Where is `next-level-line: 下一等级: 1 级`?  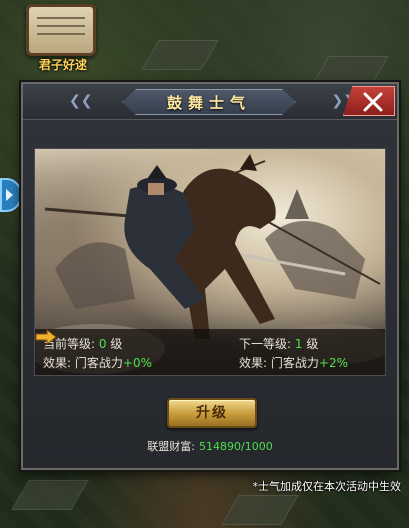
next-level-line: 下一等级: 1 级 is located at coordinates (278, 343).